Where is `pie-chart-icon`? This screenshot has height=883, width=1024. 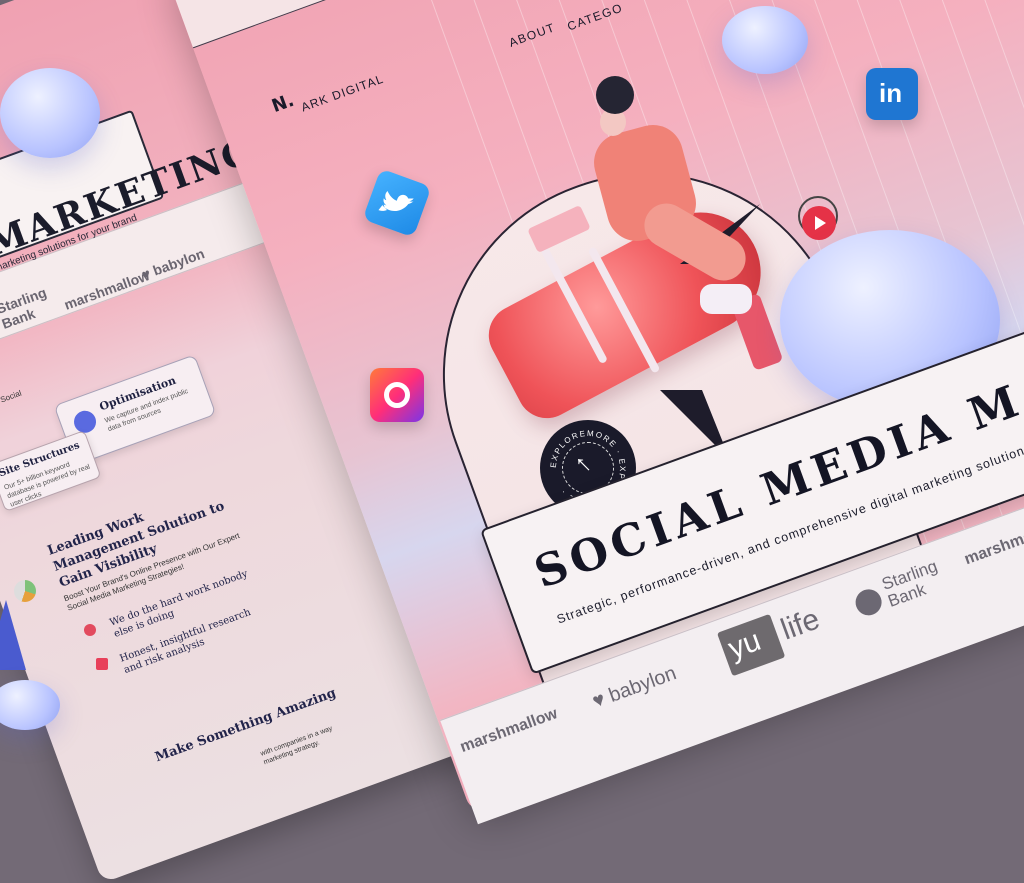
pie-chart-icon is located at coordinates (25, 591).